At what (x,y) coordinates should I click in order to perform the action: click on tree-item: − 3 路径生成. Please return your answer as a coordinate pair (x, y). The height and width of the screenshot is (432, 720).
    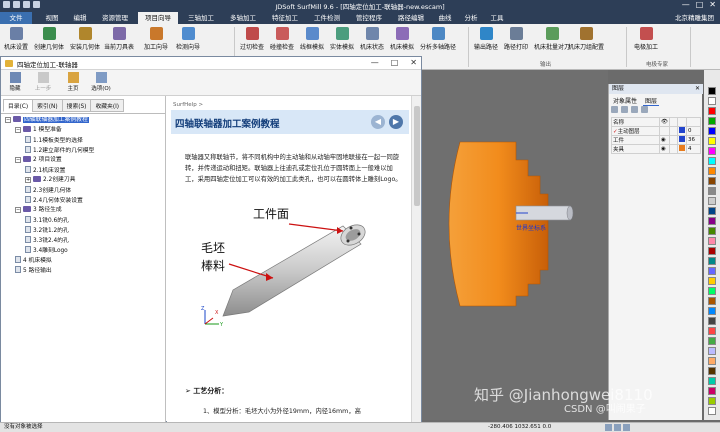
    Looking at the image, I should click on (38, 210).